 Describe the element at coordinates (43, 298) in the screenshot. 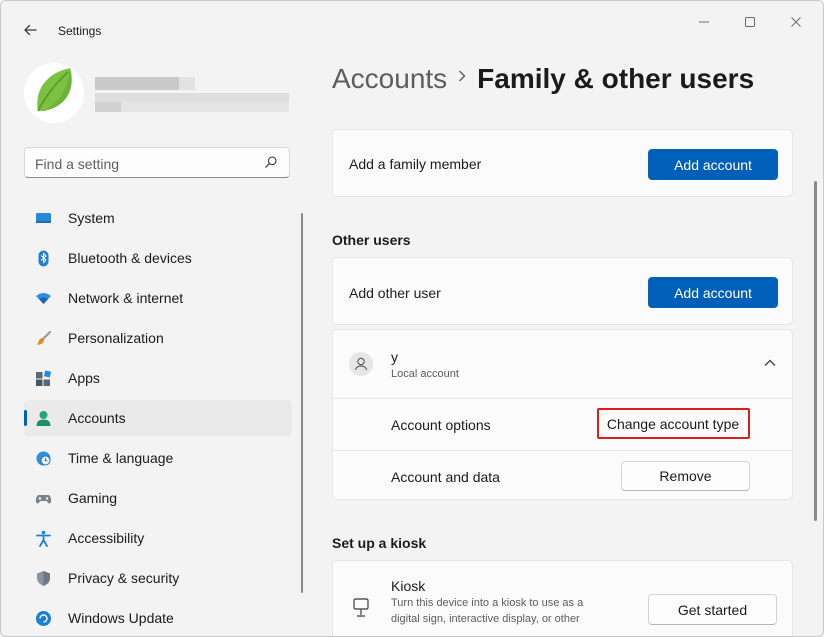

I see `wifi-icon` at that location.